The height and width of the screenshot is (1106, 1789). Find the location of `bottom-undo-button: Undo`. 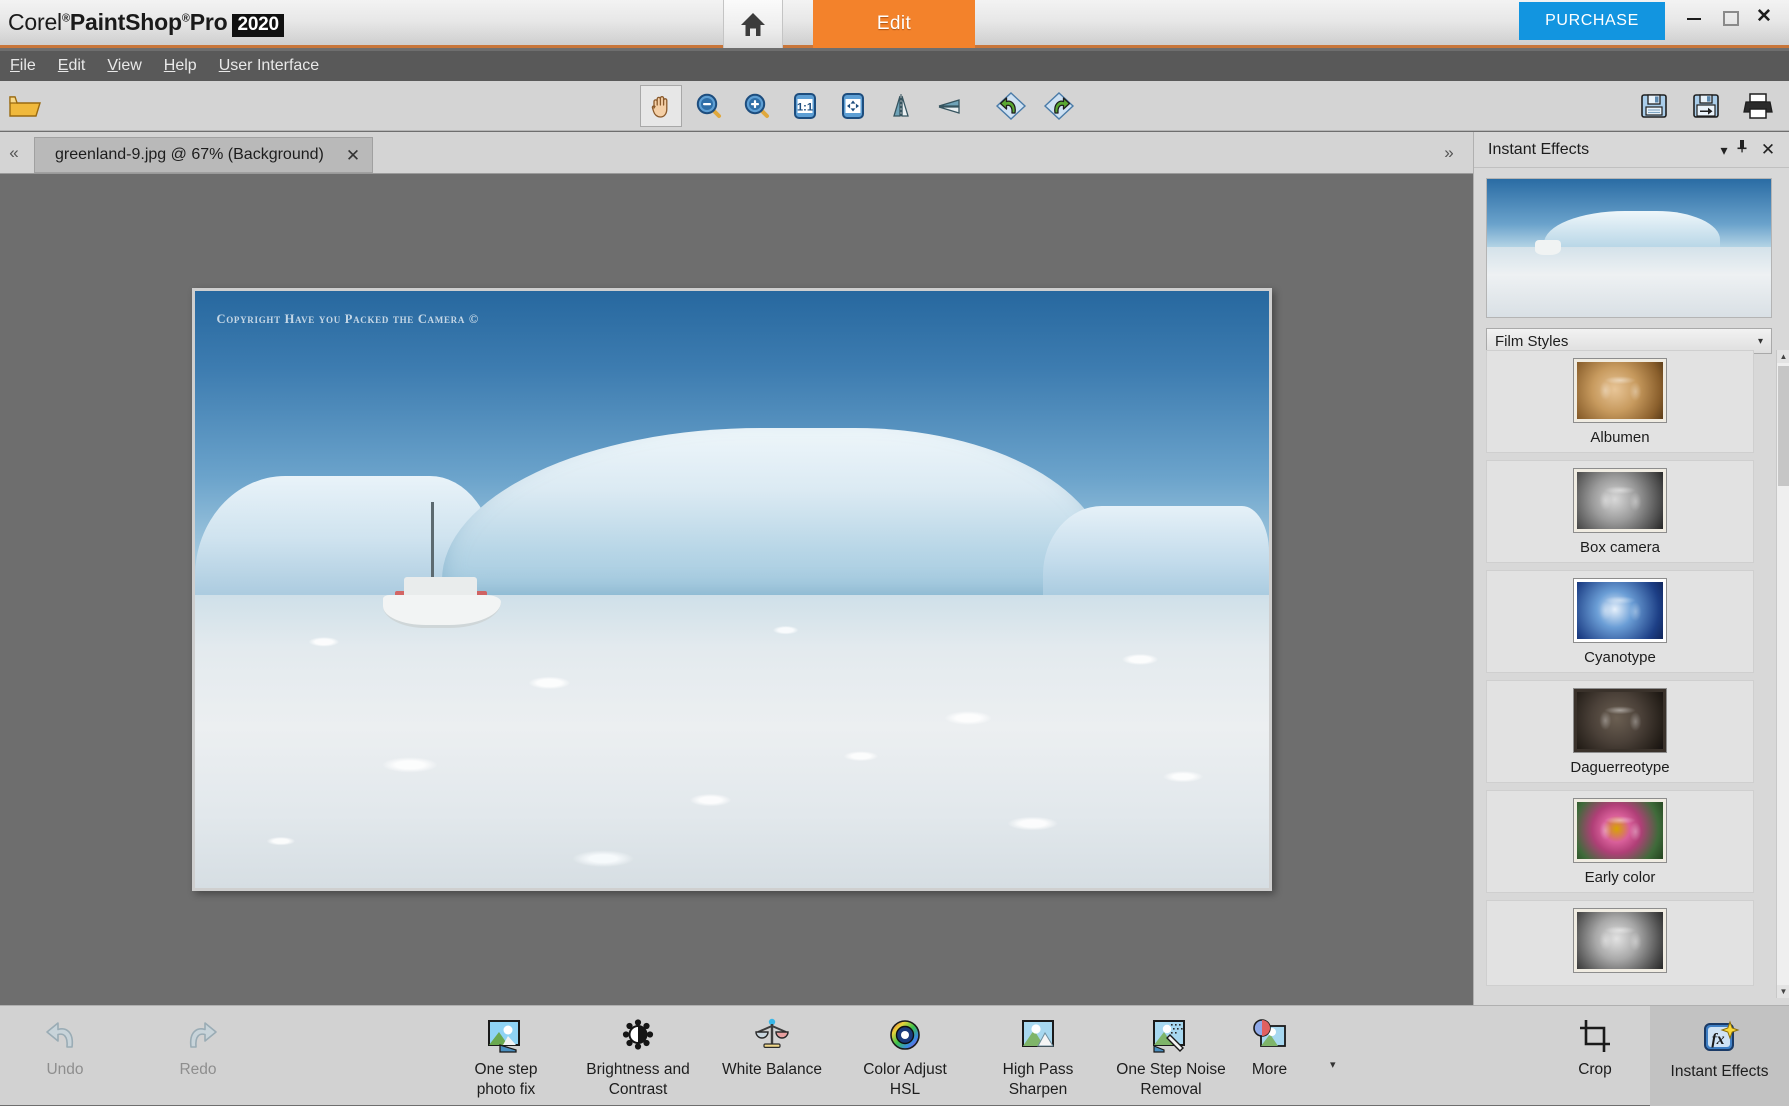

bottom-undo-button: Undo is located at coordinates (65, 1047).